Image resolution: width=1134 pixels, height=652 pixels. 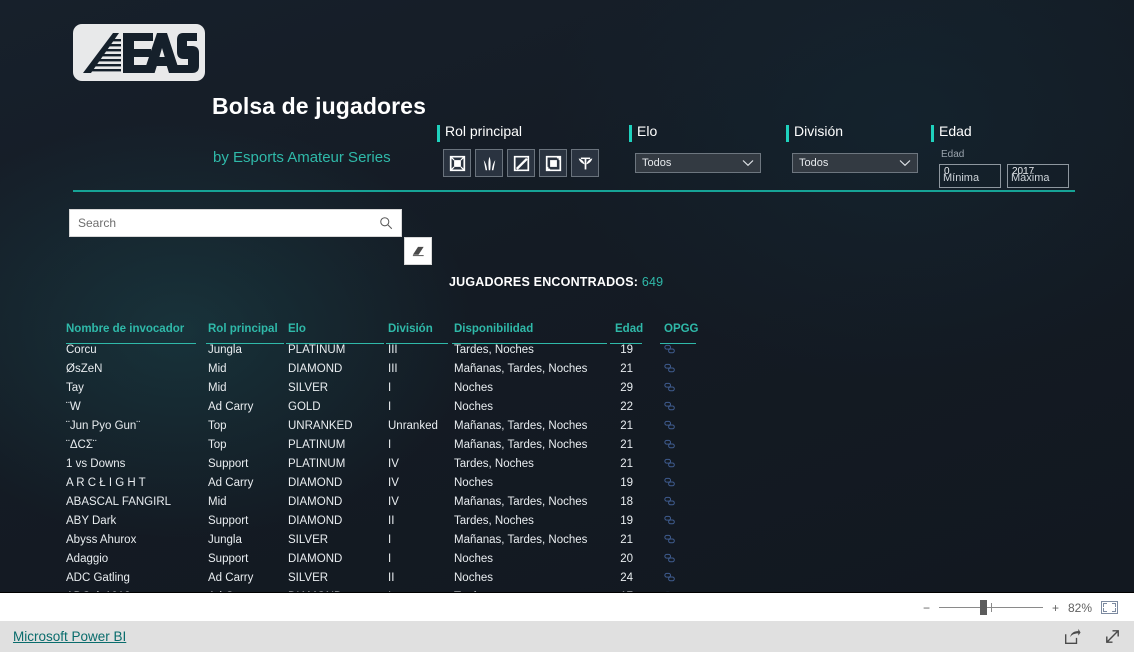 I want to click on zoom-level-label: 82%, so click(x=1079, y=607).